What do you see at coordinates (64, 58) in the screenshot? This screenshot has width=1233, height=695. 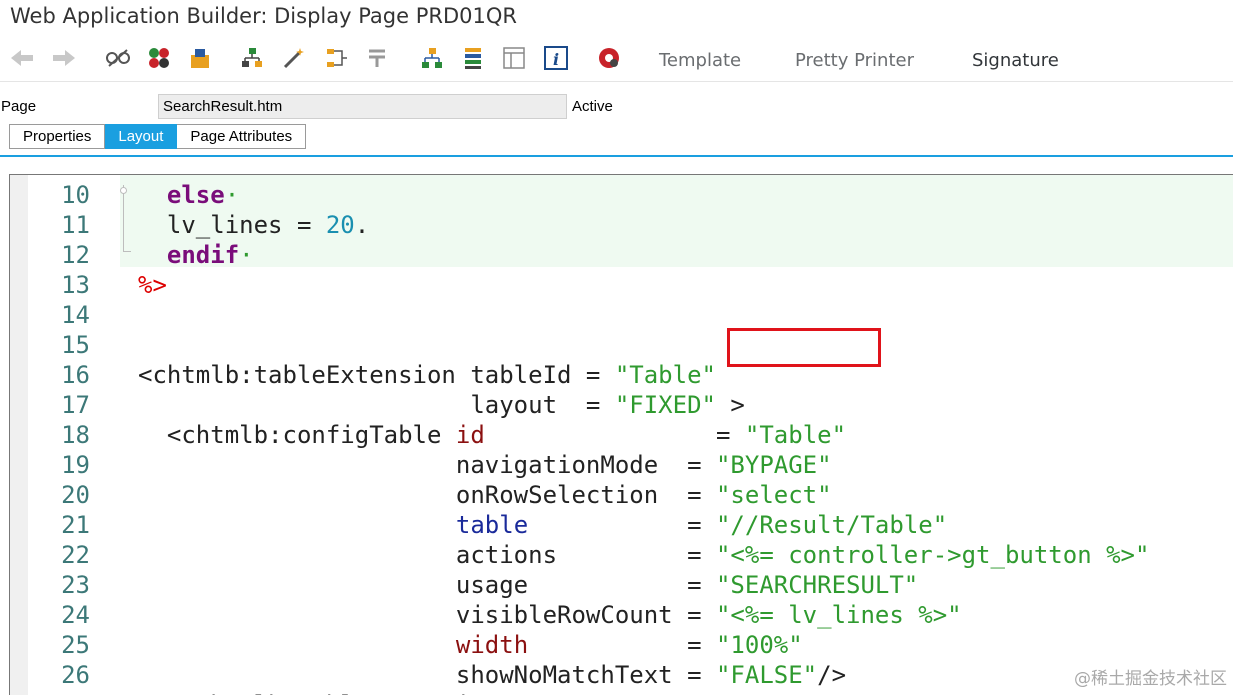 I see `forward-arrow-icon` at bounding box center [64, 58].